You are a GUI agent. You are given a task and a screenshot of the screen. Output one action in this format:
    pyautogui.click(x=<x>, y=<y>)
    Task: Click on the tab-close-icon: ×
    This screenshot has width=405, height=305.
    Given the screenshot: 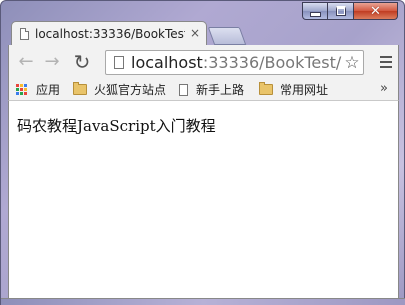 What is the action you would take?
    pyautogui.click(x=195, y=33)
    